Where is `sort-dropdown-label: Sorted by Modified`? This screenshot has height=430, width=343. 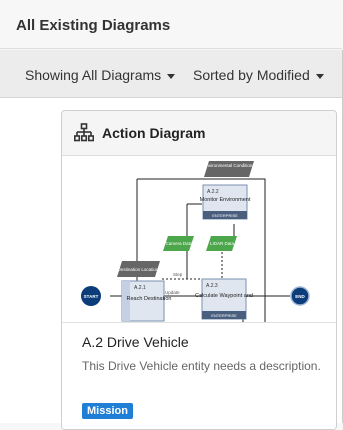 sort-dropdown-label: Sorted by Modified is located at coordinates (251, 75).